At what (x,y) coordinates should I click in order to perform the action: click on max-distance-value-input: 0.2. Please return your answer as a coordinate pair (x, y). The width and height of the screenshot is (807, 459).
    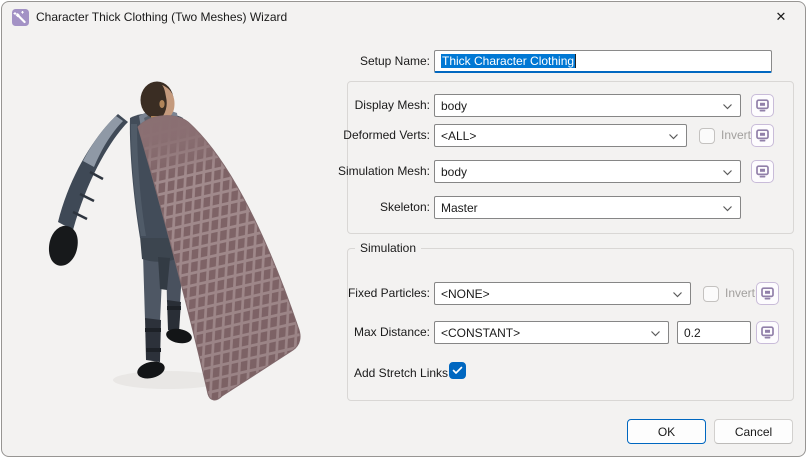
    Looking at the image, I should click on (714, 332).